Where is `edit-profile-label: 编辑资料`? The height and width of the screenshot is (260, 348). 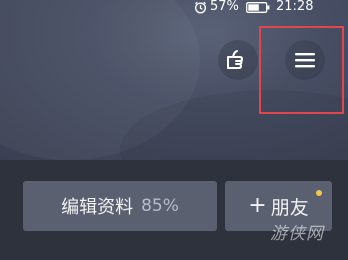 edit-profile-label: 编辑资料 is located at coordinates (97, 207).